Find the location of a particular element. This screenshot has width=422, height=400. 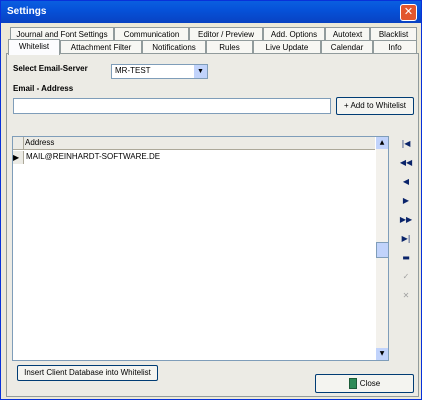

window-title: Settings is located at coordinates (27, 11).